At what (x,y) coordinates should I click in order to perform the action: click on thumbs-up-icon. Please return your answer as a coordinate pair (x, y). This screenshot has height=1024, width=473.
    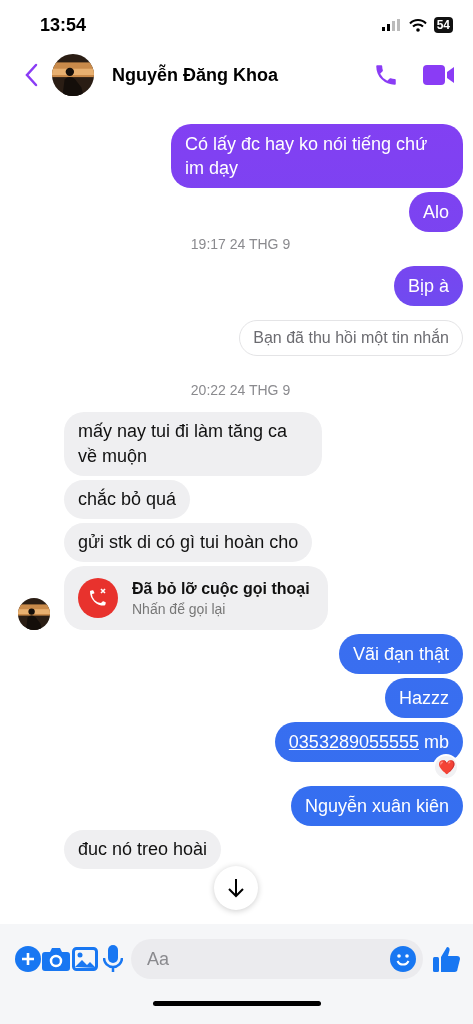
    Looking at the image, I should click on (447, 959).